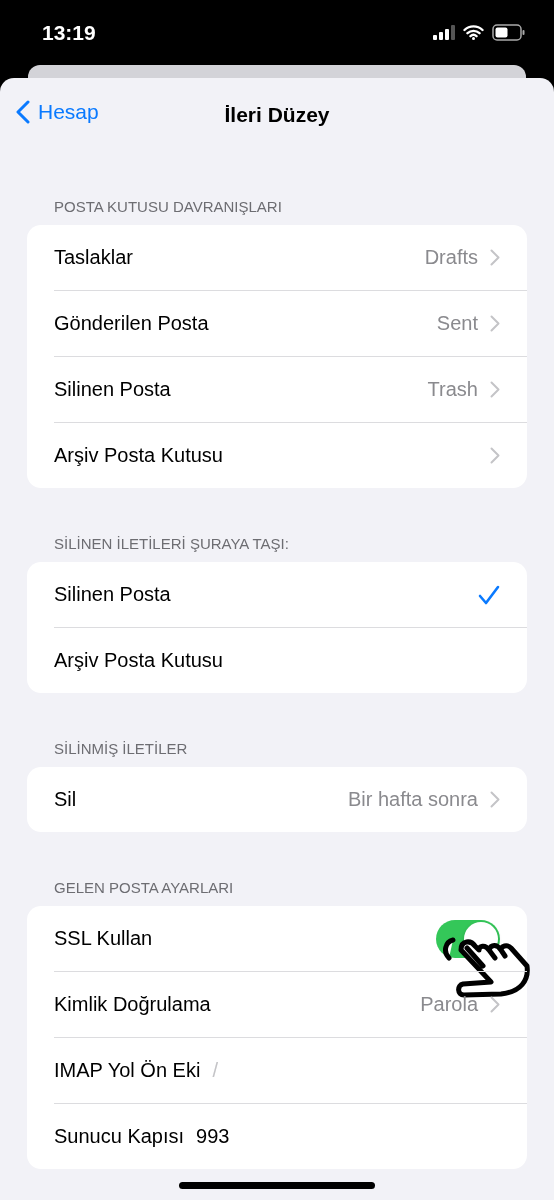  I want to click on page-title: İleri Düzey, so click(277, 114).